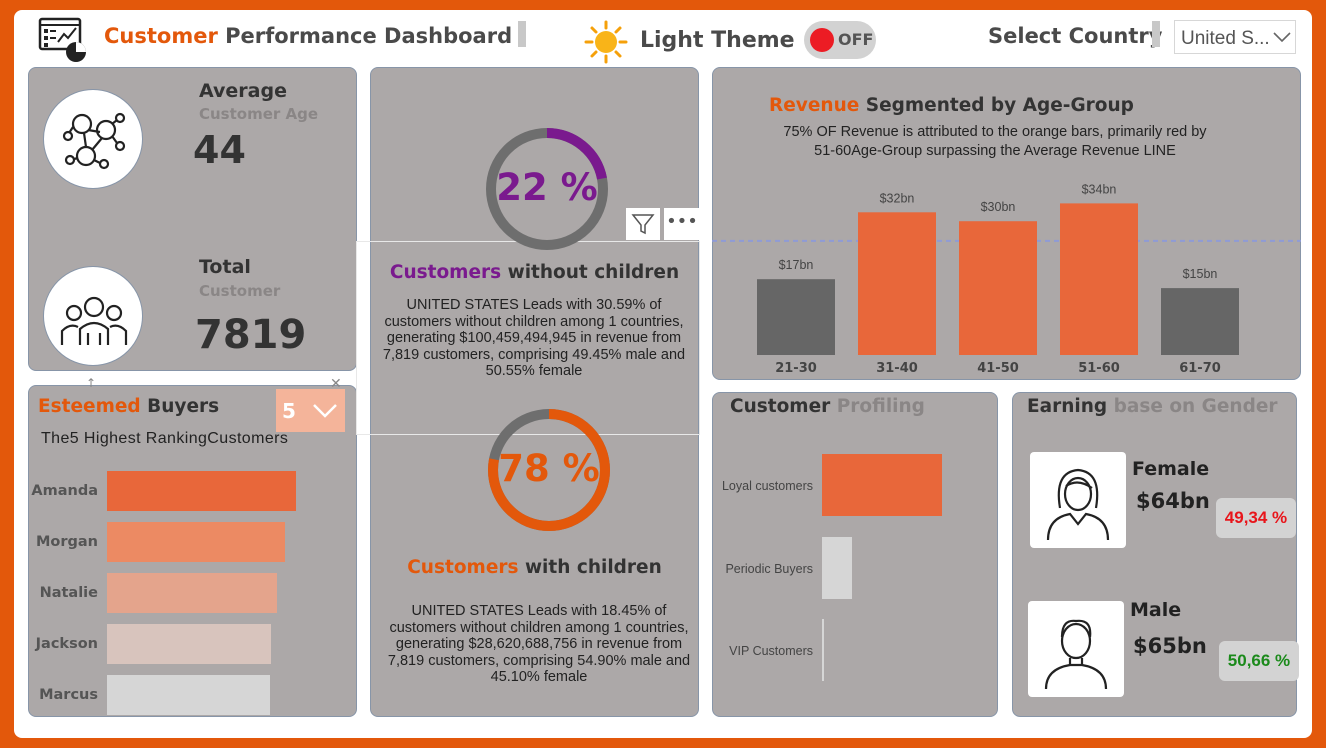 Image resolution: width=1326 pixels, height=748 pixels. I want to click on buyer-name: Natalie, so click(68, 593).